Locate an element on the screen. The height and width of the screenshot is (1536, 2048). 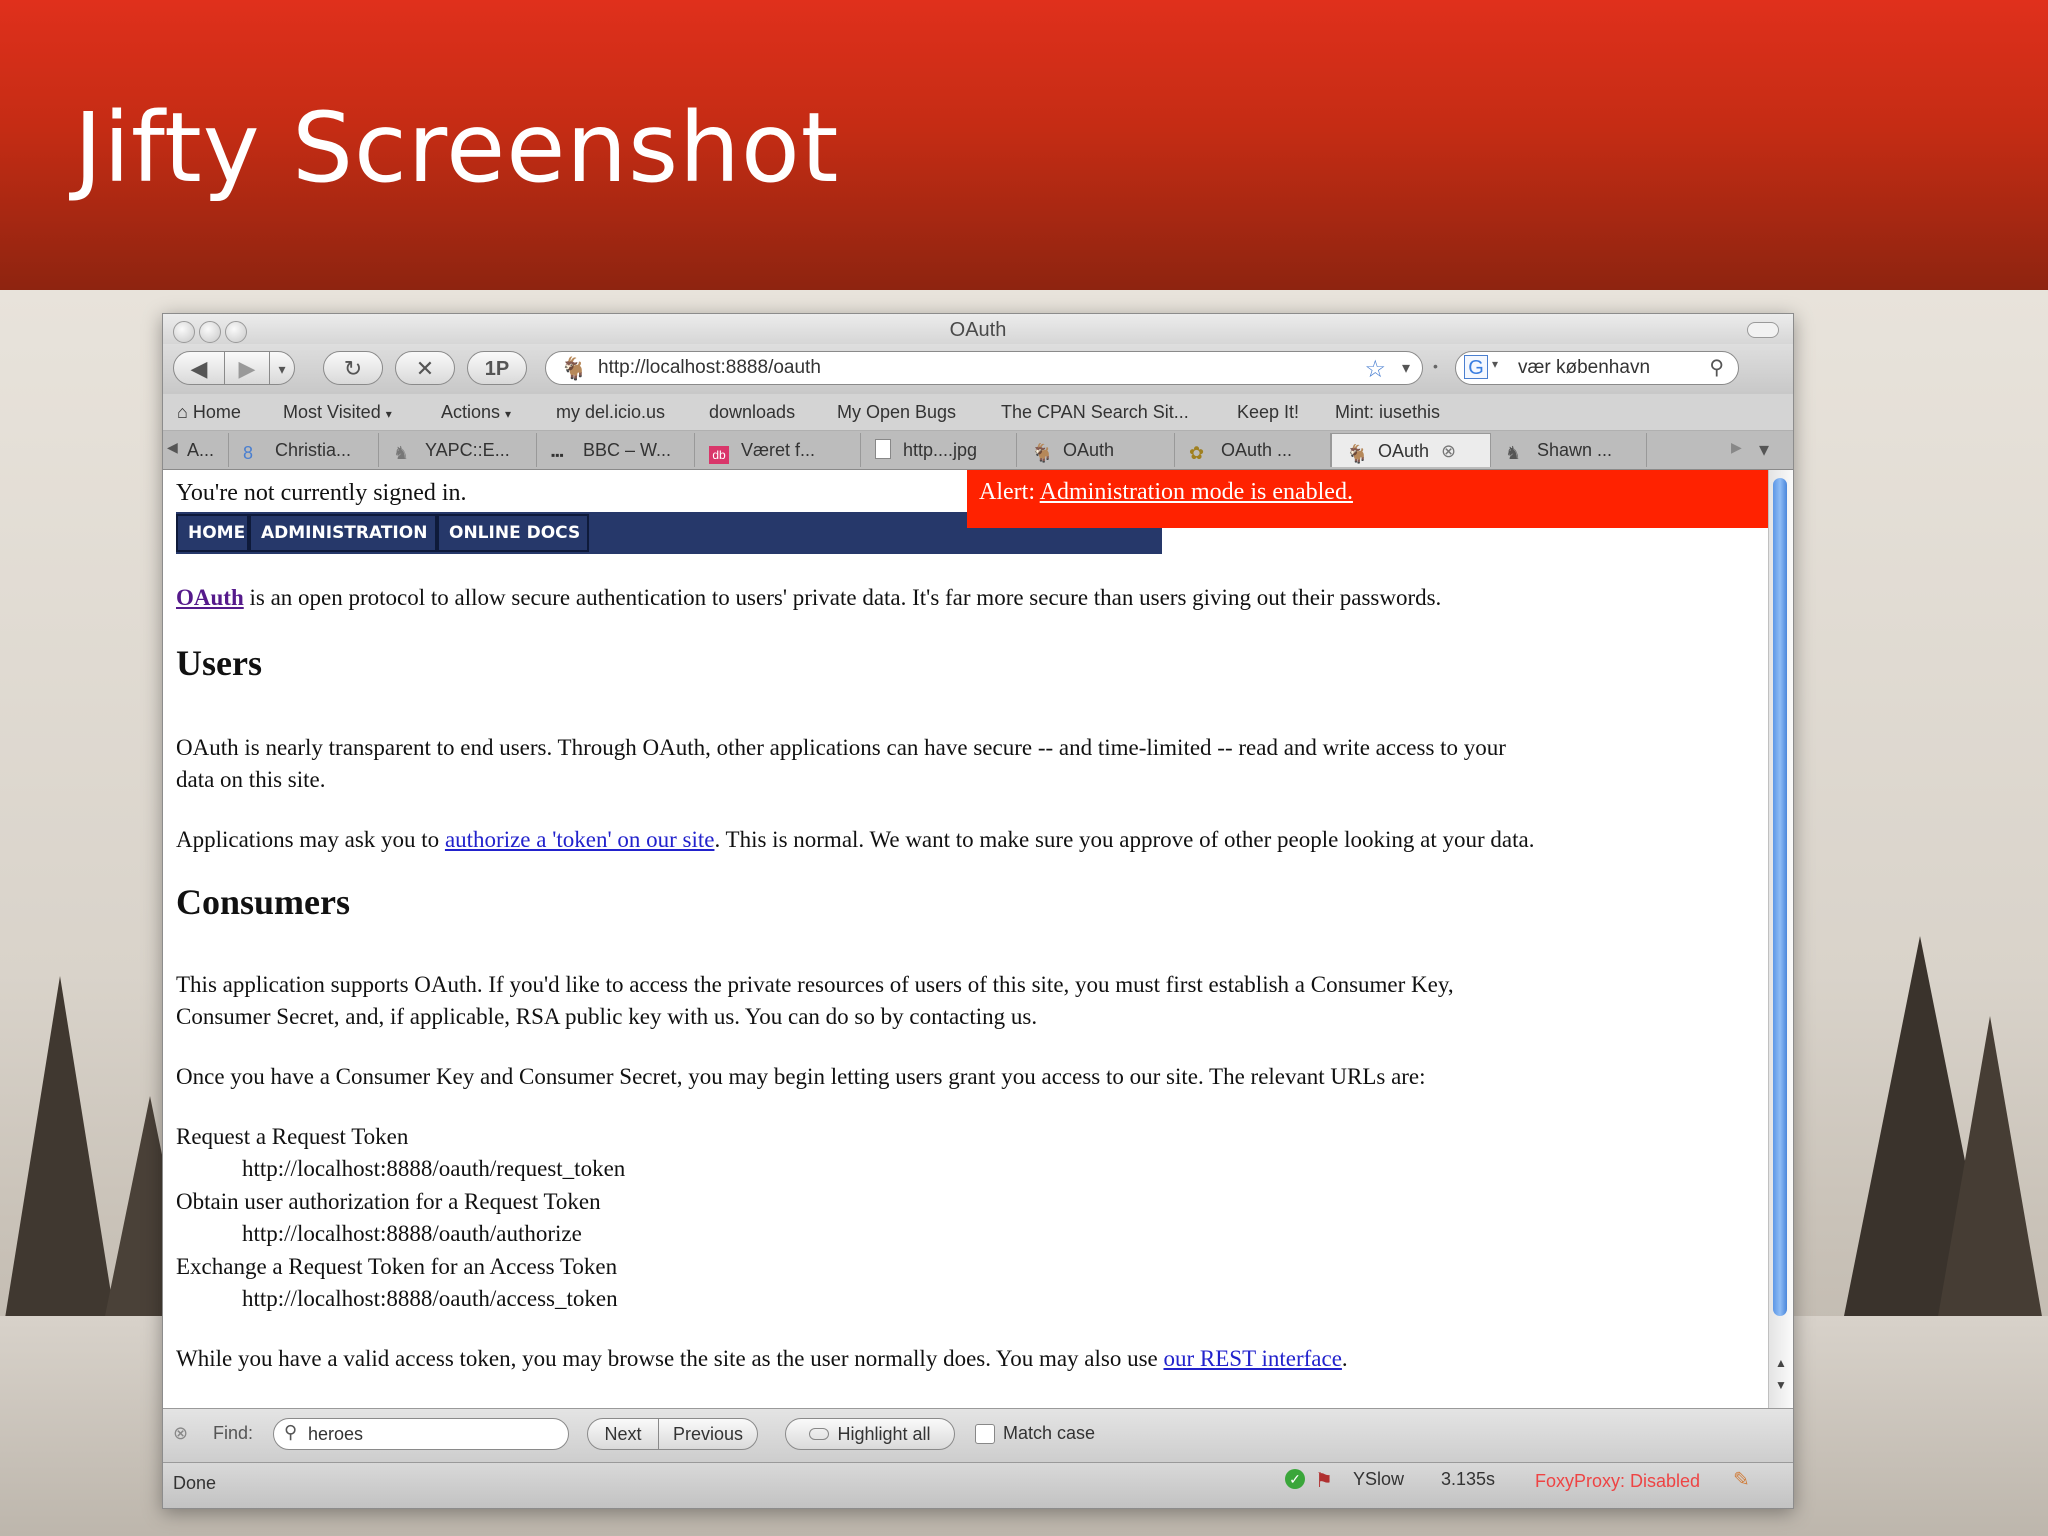
document-icon is located at coordinates (883, 449).